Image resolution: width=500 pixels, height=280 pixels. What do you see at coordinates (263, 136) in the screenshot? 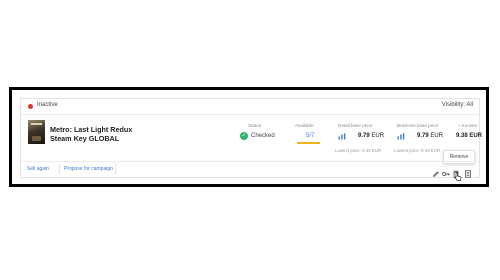
I see `status-value: Checked` at bounding box center [263, 136].